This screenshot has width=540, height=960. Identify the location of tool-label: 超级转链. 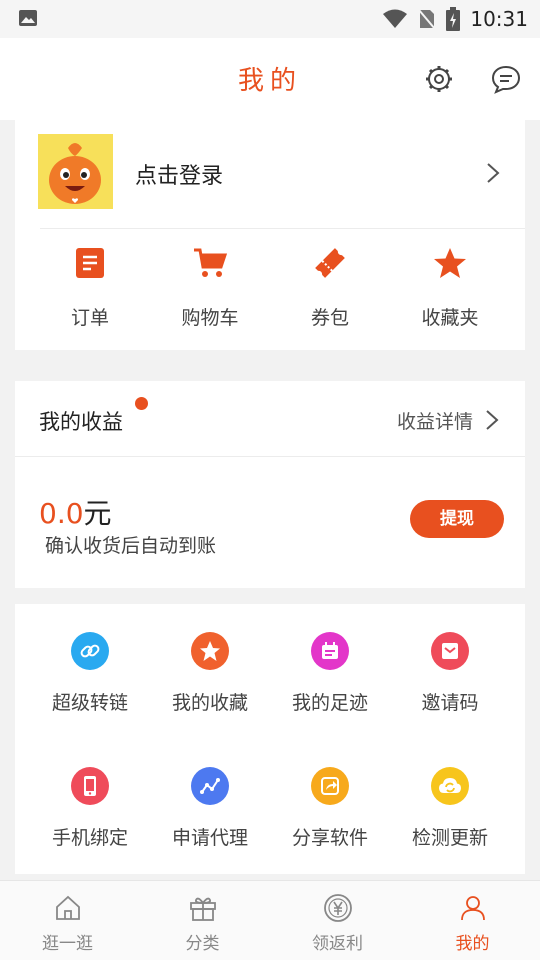
(89, 703).